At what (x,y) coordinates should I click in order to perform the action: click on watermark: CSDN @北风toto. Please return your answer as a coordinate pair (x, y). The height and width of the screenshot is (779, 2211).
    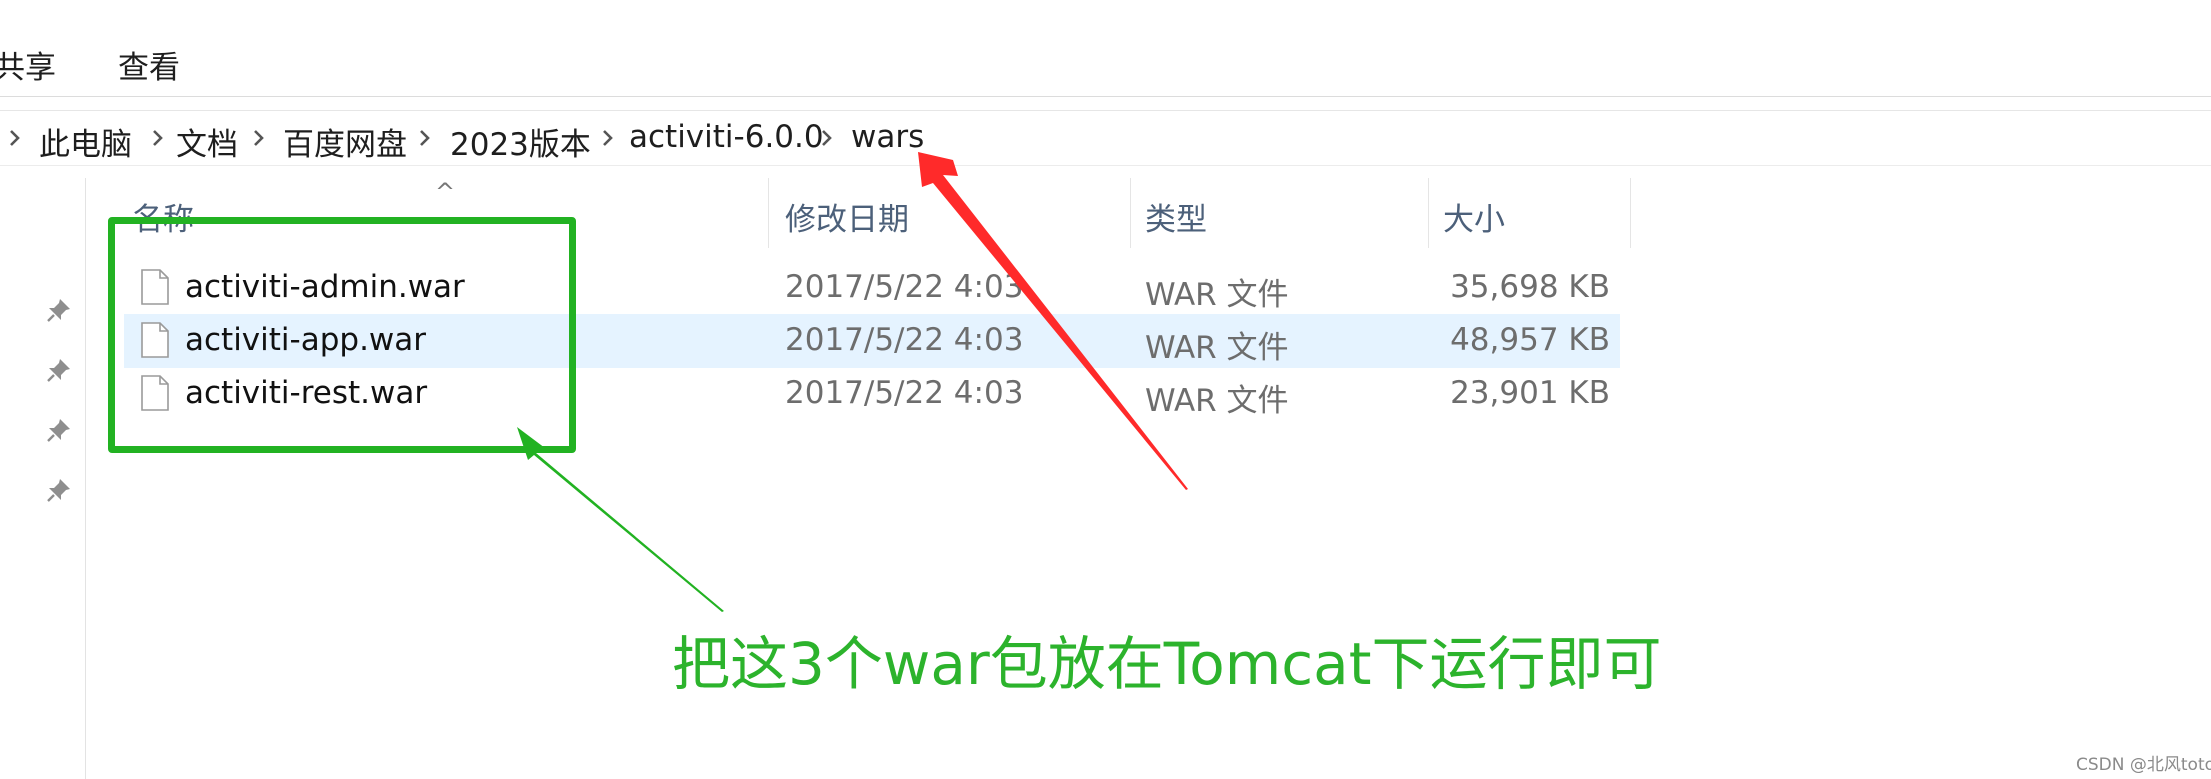
    Looking at the image, I should click on (2143, 765).